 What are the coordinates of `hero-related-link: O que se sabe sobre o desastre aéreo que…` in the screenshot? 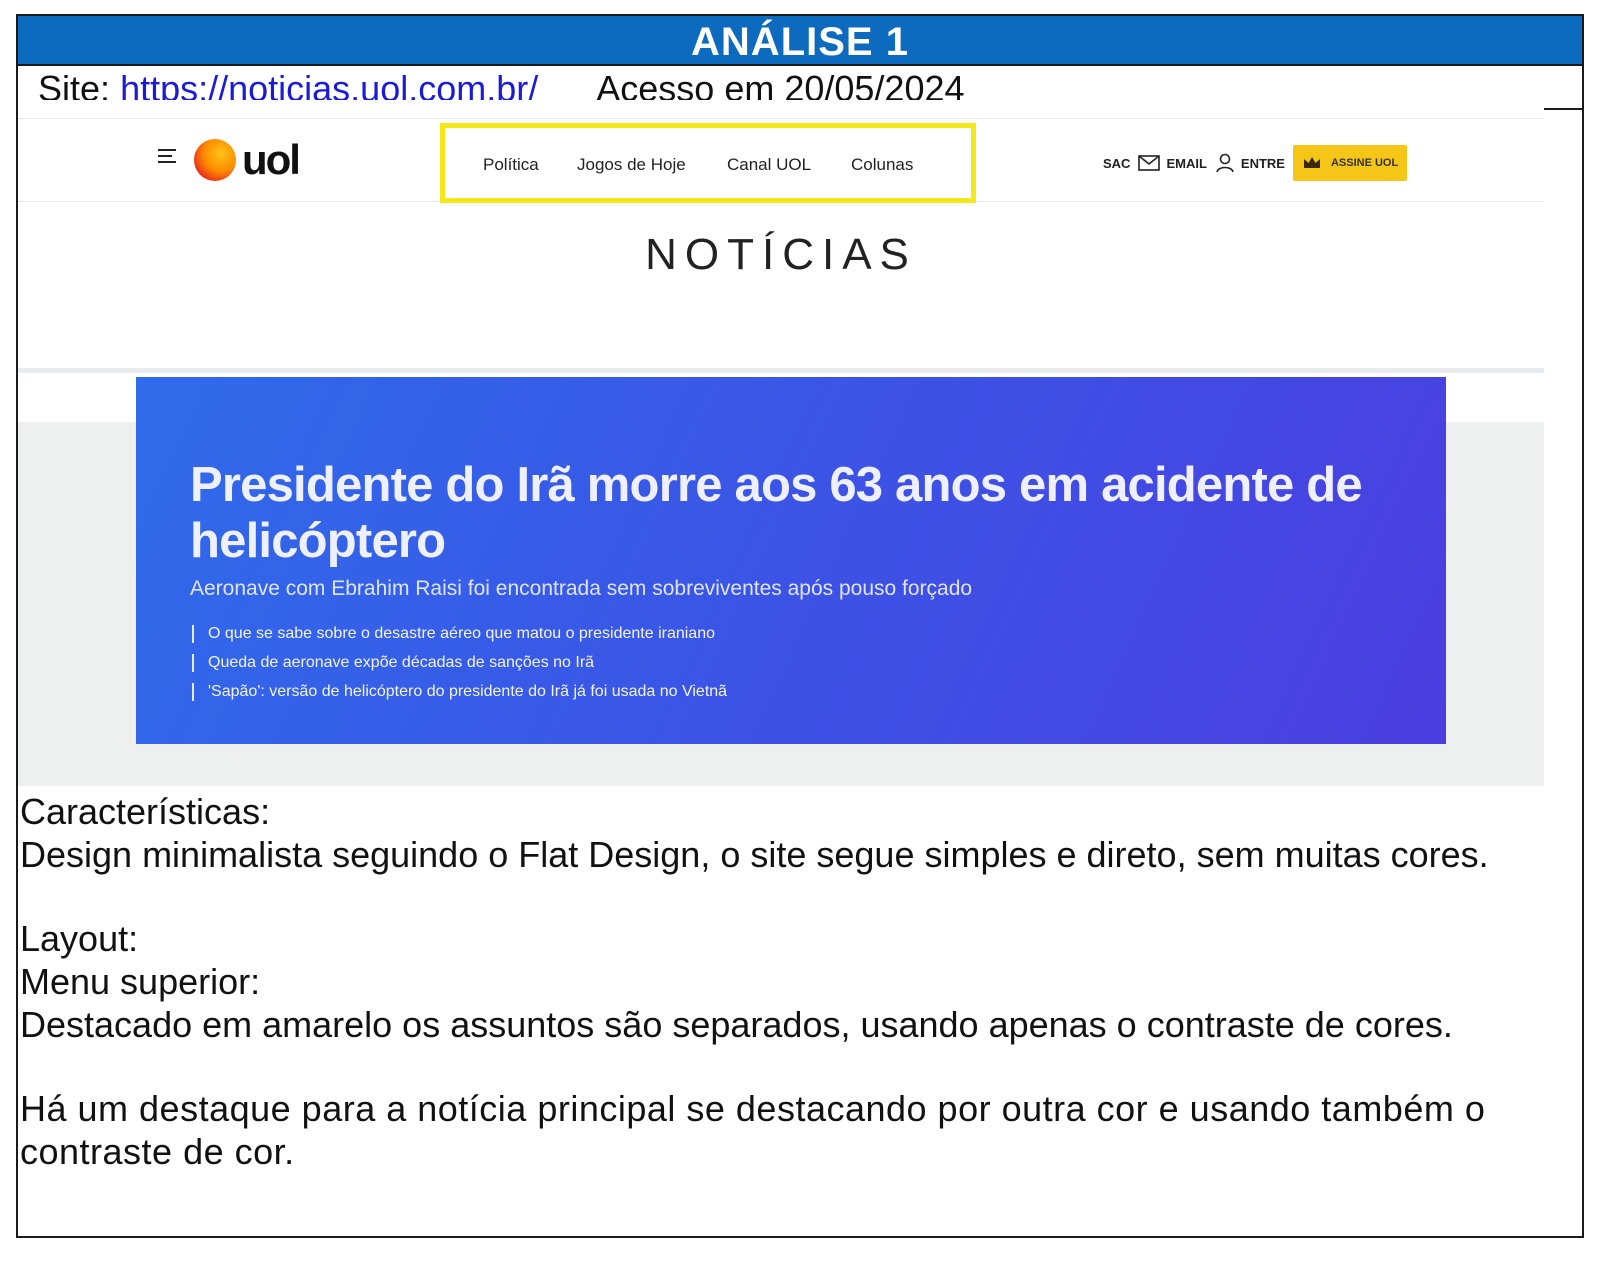 It's located at (458, 639).